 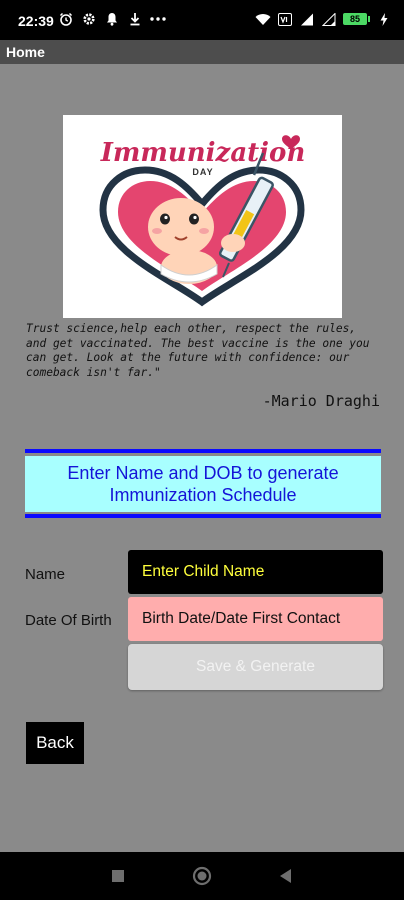 I want to click on notification-icon, so click(x=112, y=19).